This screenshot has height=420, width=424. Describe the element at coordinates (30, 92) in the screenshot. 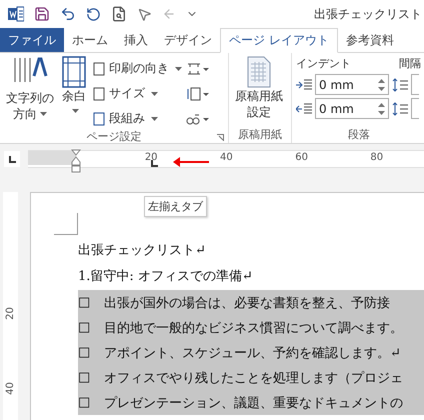

I see `text-direction-button: 文字列の 方向` at that location.